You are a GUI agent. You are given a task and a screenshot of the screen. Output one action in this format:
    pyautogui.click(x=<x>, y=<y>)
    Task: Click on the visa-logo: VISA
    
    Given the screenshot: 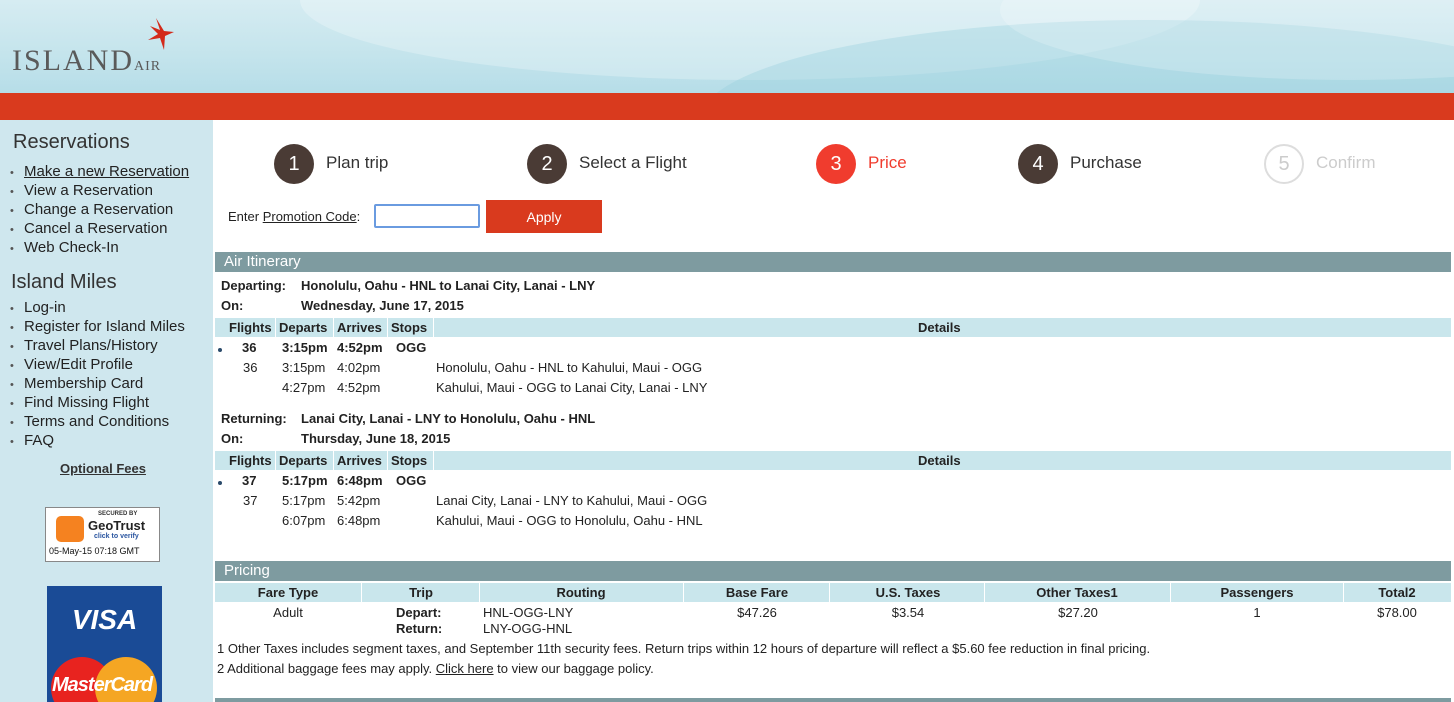 What is the action you would take?
    pyautogui.click(x=104, y=620)
    